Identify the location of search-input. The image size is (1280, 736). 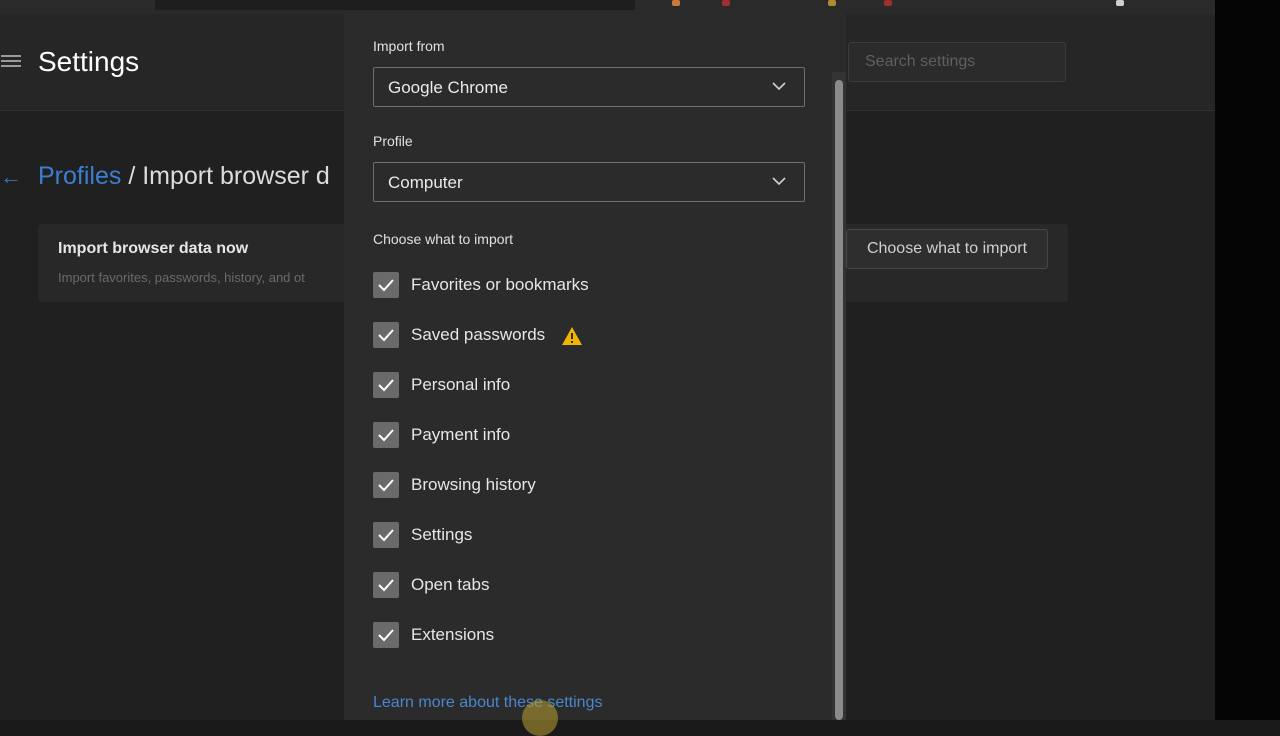
(957, 62).